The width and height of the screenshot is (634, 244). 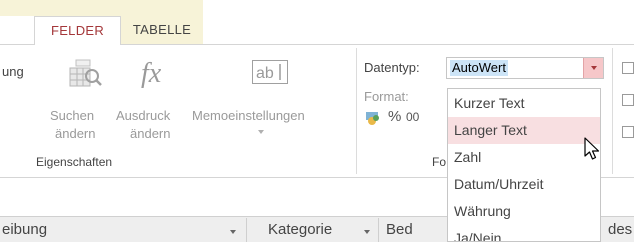 What do you see at coordinates (265, 73) in the screenshot?
I see `svg-text: ab` at bounding box center [265, 73].